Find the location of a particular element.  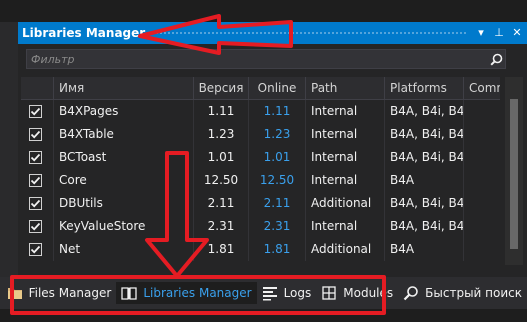

left-arrow is located at coordinates (215, 34).